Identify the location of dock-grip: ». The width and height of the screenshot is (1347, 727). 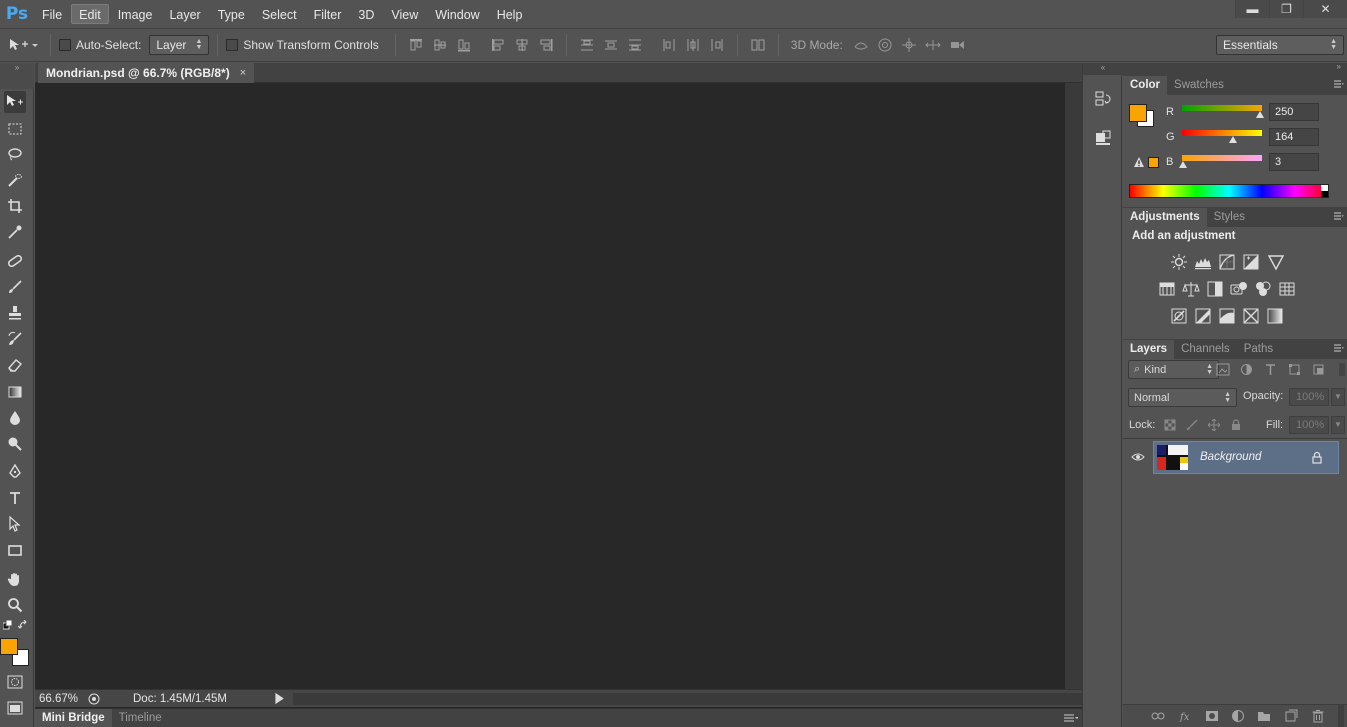
(1235, 68).